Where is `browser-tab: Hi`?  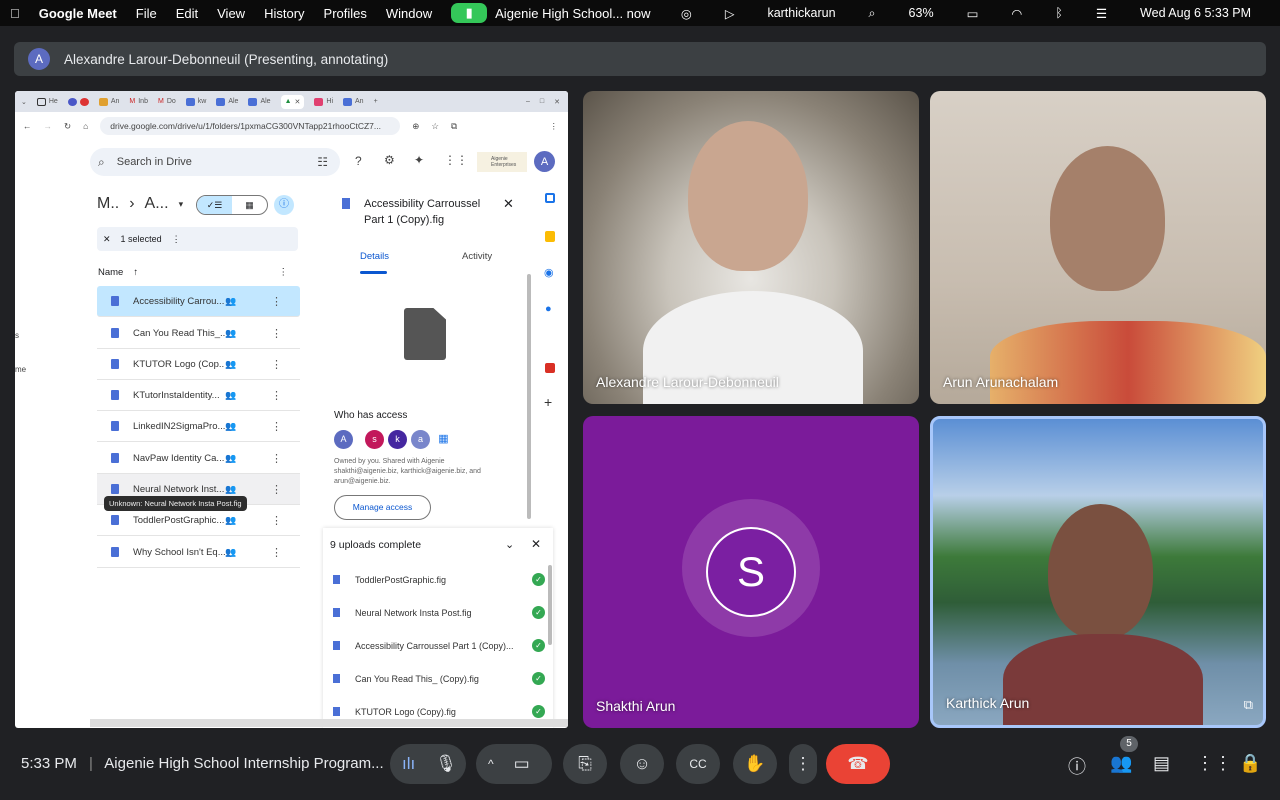 browser-tab: Hi is located at coordinates (323, 101).